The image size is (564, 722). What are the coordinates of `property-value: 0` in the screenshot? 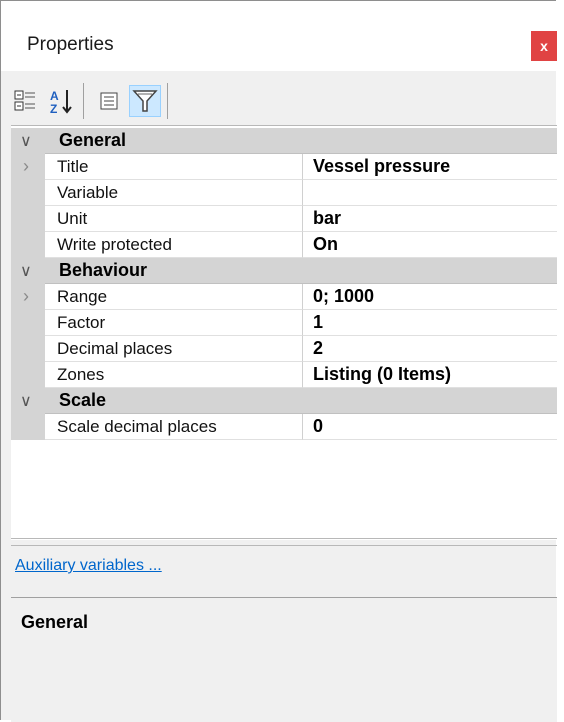 It's located at (430, 427).